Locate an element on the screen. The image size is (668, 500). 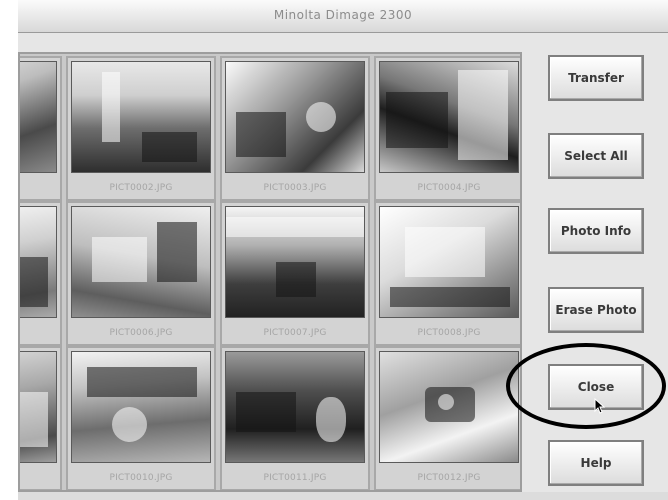
thumbnail-item: PICT0007.JPG is located at coordinates (295, 273).